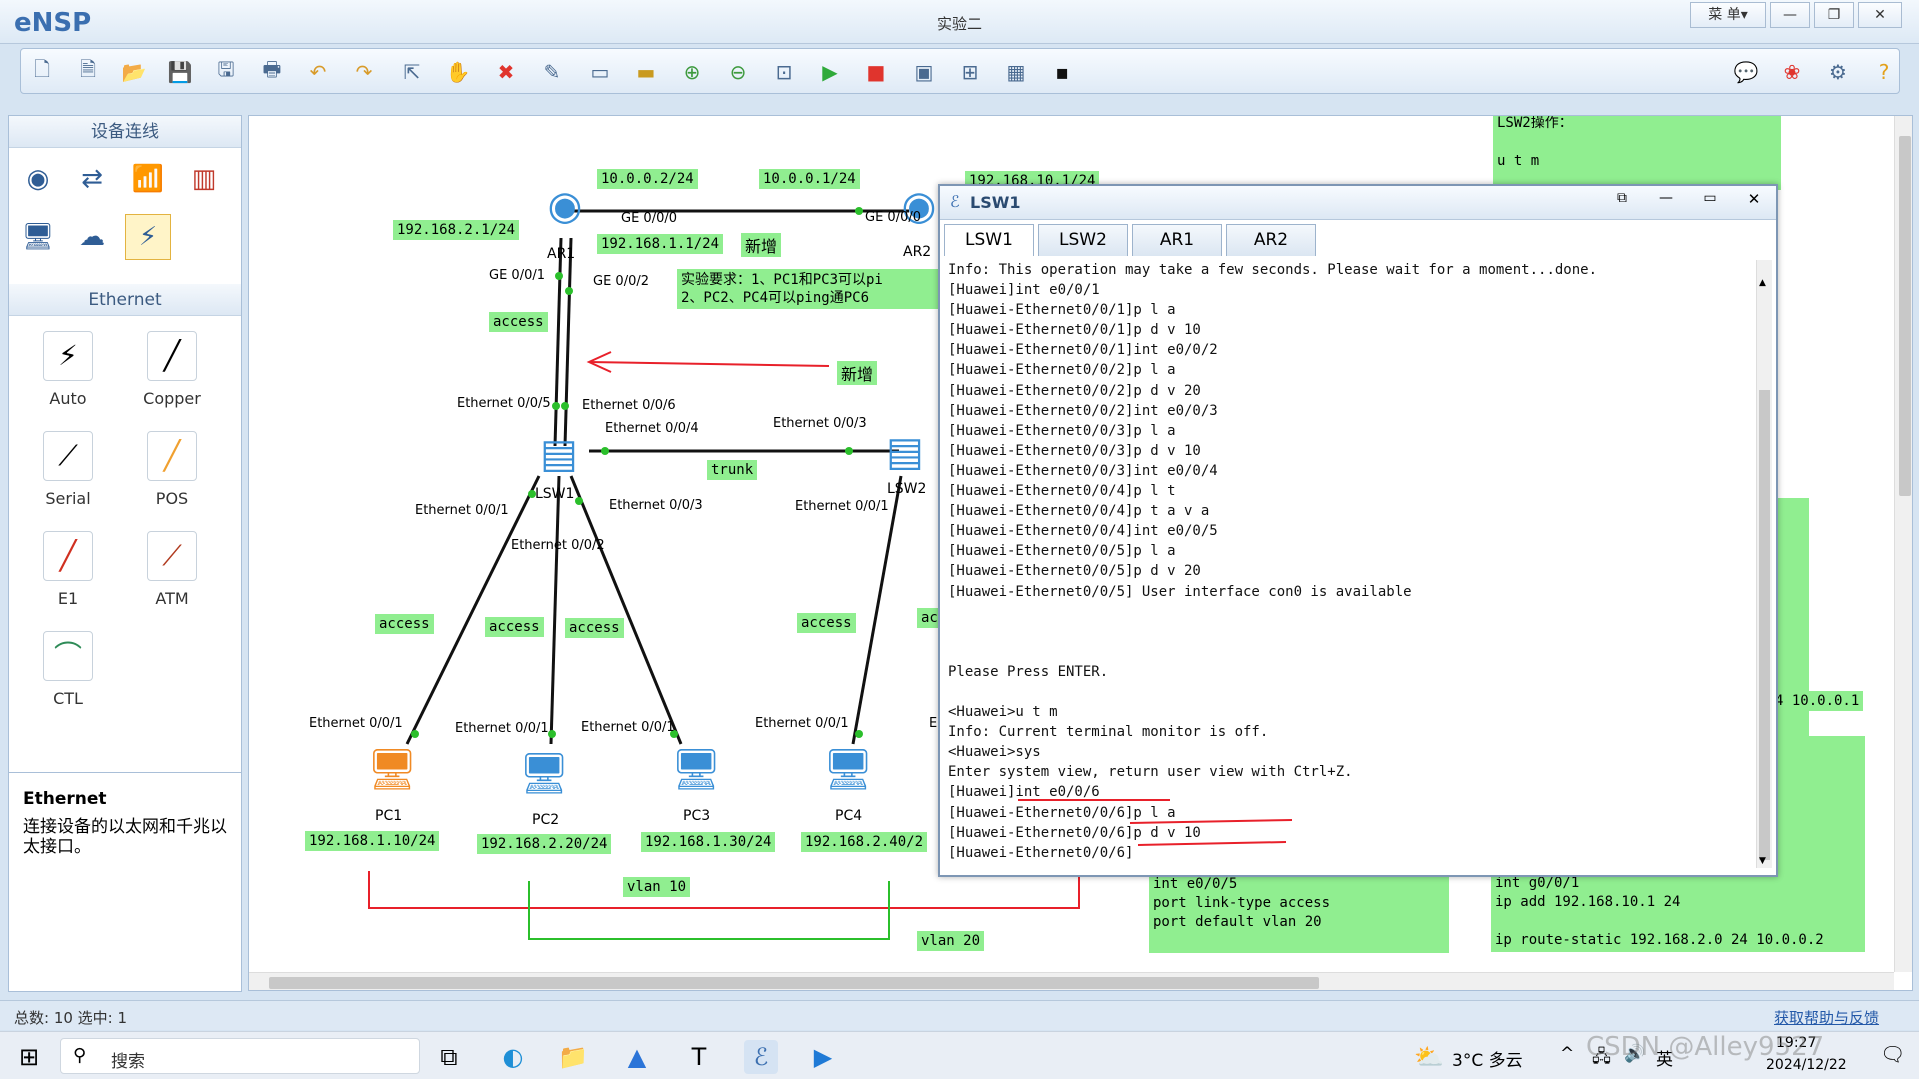 This screenshot has width=1919, height=1079. I want to click on capture-icon: ▣, so click(924, 72).